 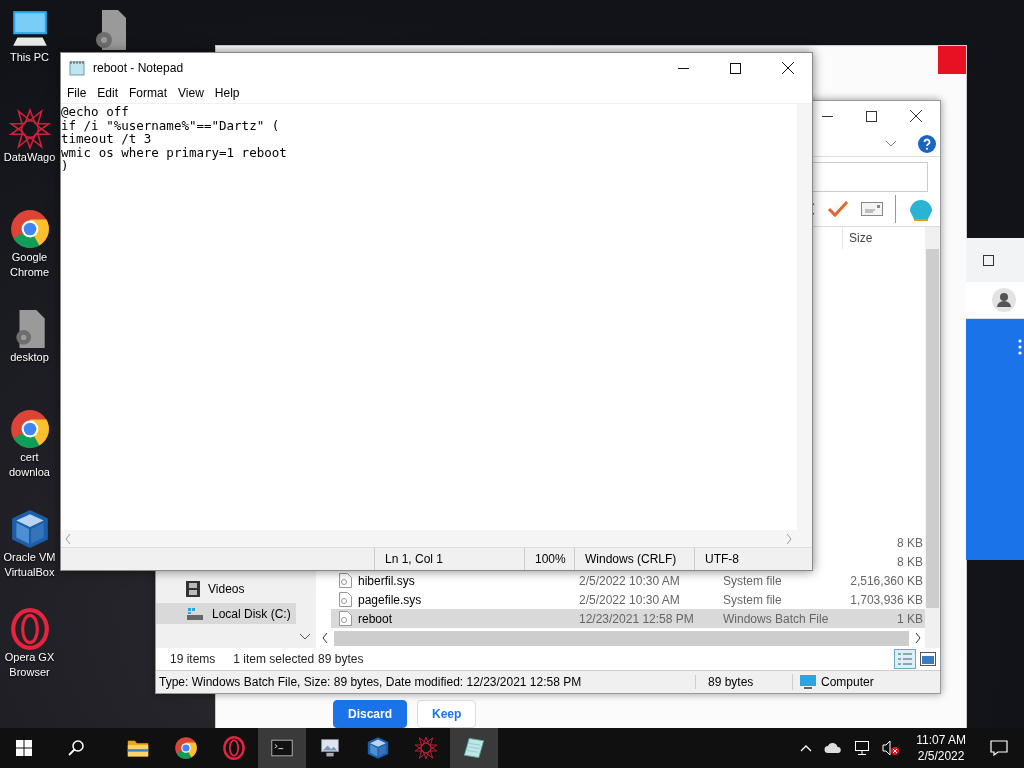 What do you see at coordinates (634, 559) in the screenshot?
I see `status-text: Windows (CRLF)` at bounding box center [634, 559].